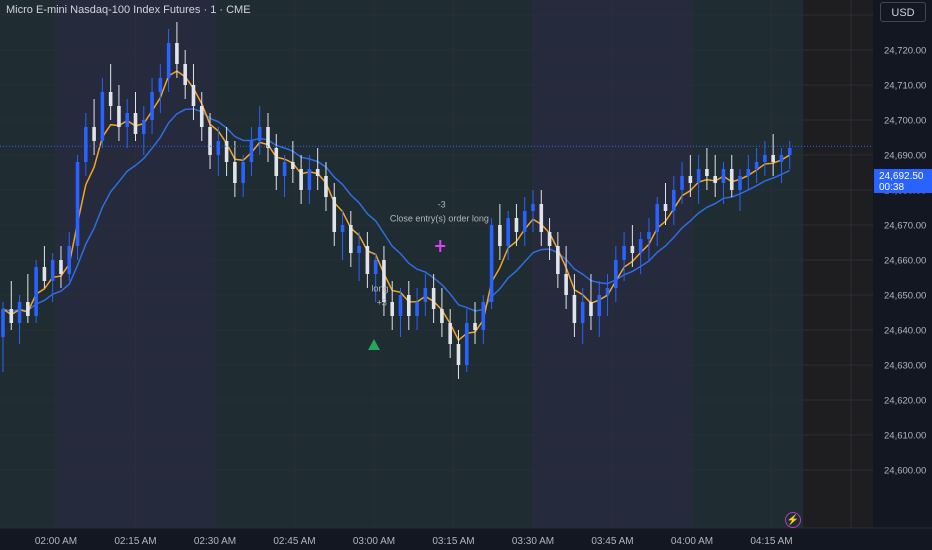  Describe the element at coordinates (135, 541) in the screenshot. I see `time-tick-label: 02:15 AM` at that location.